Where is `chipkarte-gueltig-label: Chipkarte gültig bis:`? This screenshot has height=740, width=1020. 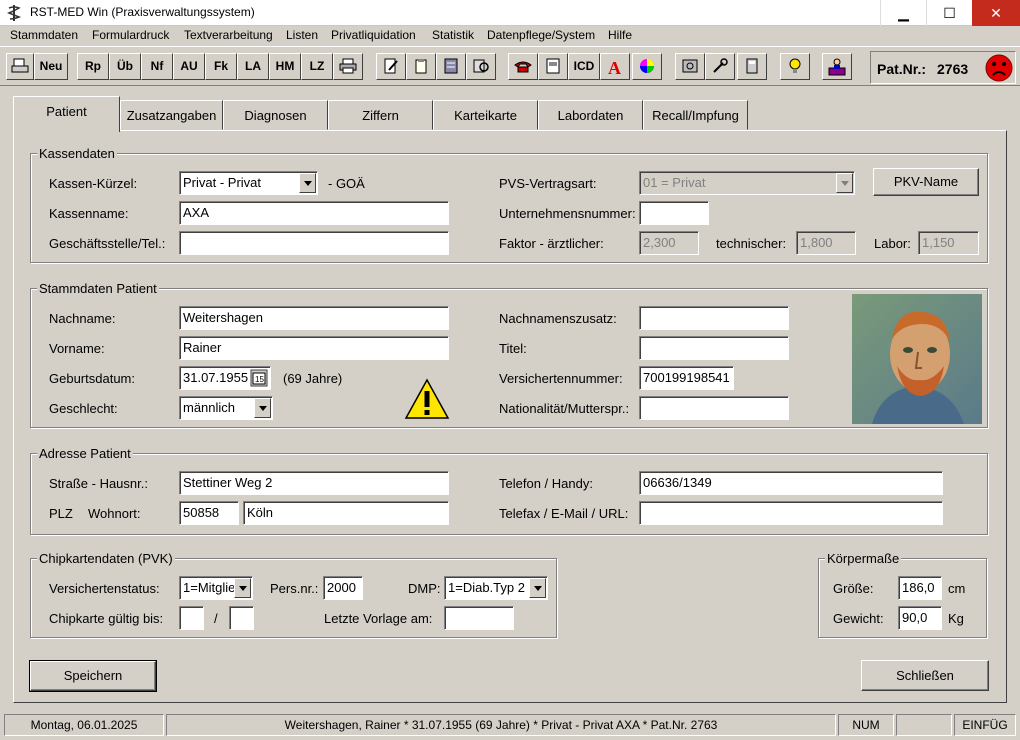
chipkarte-gueltig-label: Chipkarte gültig bis: is located at coordinates (106, 618).